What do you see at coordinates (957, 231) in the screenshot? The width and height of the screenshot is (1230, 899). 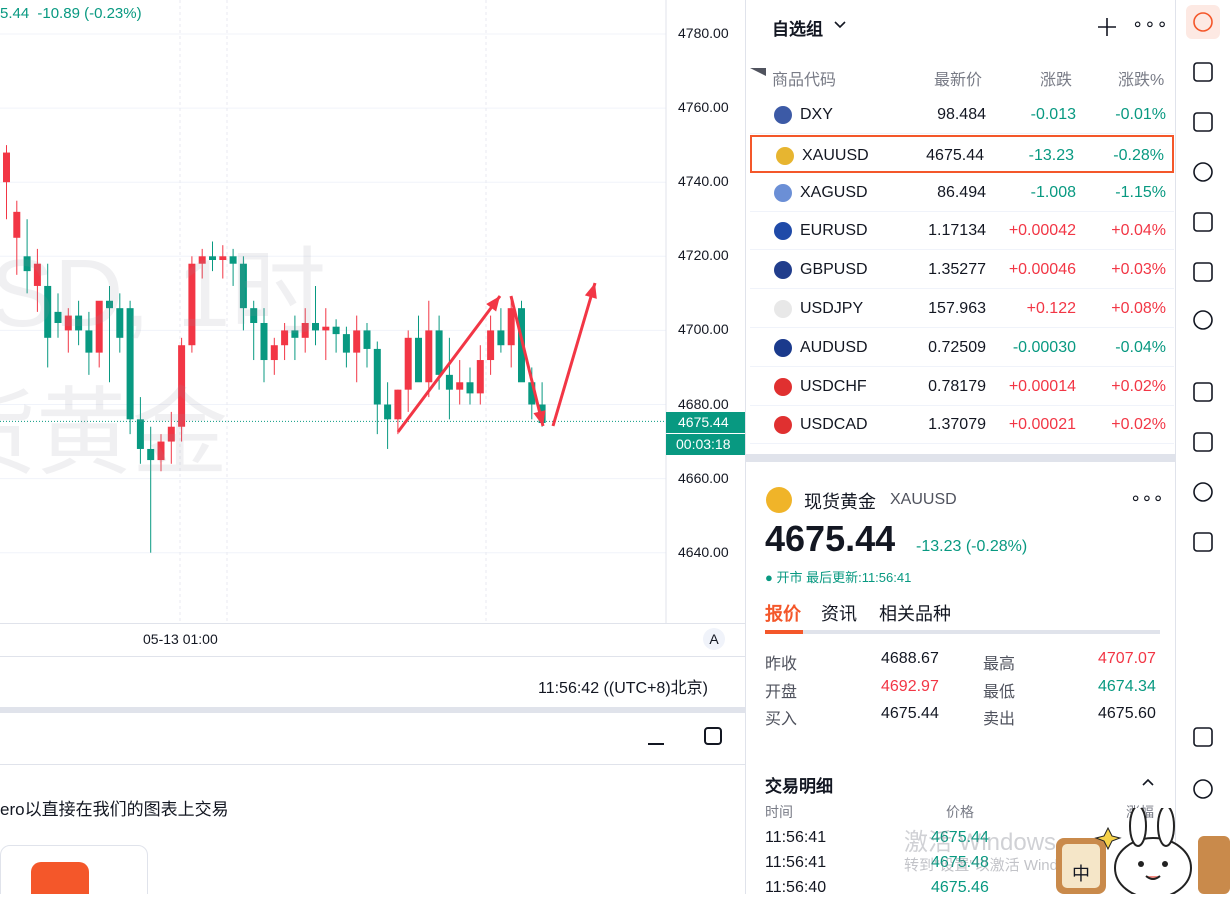 I see `row-last: 1.17134` at bounding box center [957, 231].